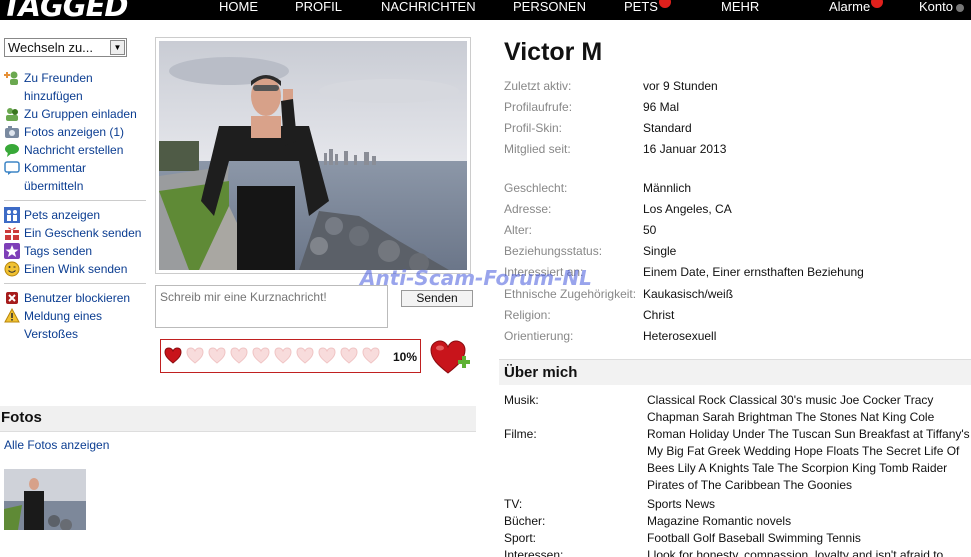 This screenshot has height=557, width=971. Describe the element at coordinates (528, 209) in the screenshot. I see `detail-label: Adresse:` at that location.